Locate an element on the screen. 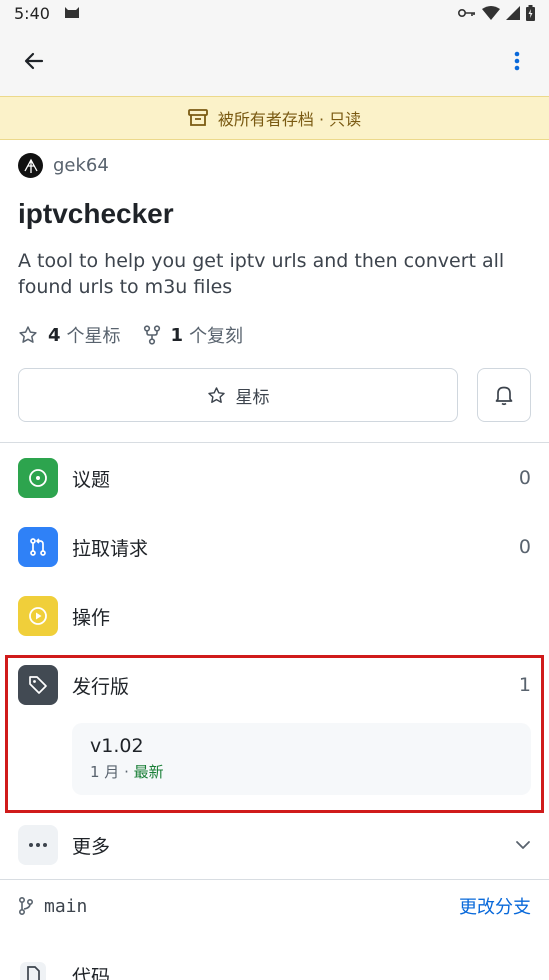 The width and height of the screenshot is (549, 980). branch-row: main 更改分支 is located at coordinates (274, 906).